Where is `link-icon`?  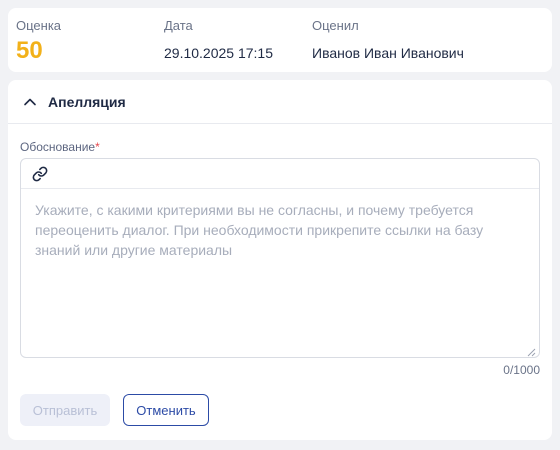 link-icon is located at coordinates (40, 174).